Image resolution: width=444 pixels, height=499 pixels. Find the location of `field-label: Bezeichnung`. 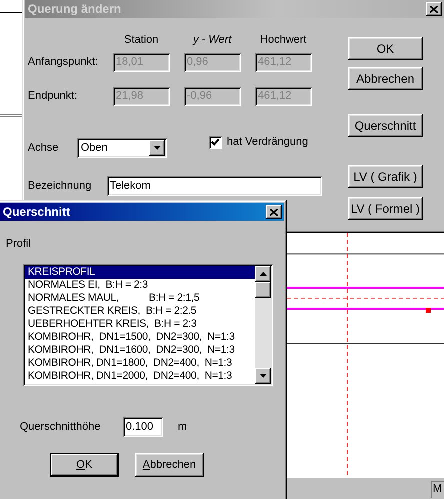

field-label: Bezeichnung is located at coordinates (60, 186).